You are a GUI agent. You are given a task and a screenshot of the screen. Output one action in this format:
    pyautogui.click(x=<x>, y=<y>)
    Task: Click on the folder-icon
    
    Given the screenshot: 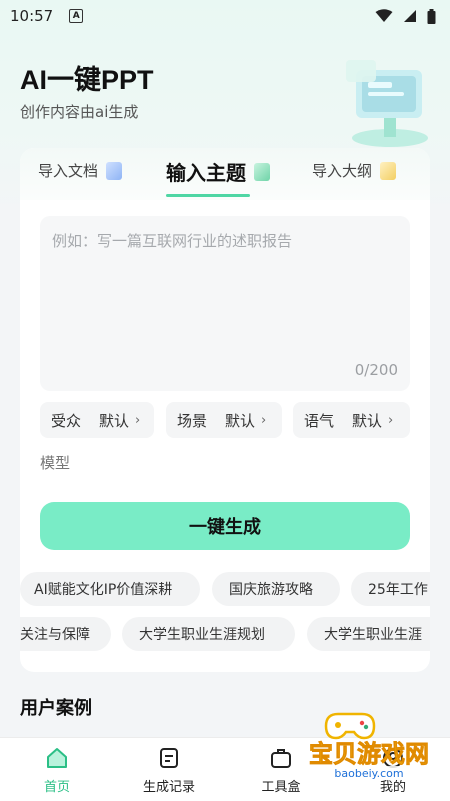 What is the action you would take?
    pyautogui.click(x=388, y=170)
    